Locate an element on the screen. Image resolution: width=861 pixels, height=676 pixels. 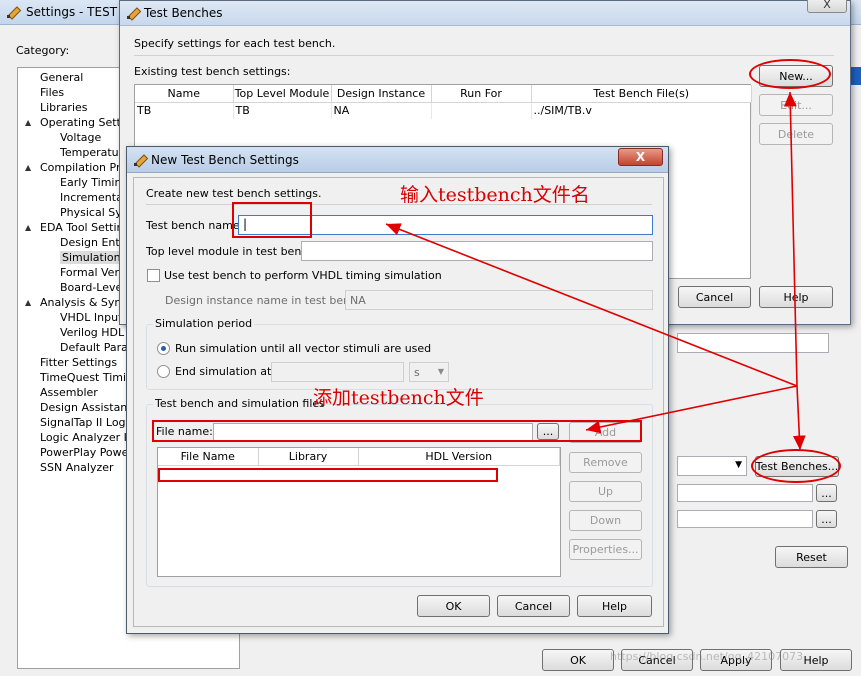
arrow-to-add is located at coordinates (691, 409).